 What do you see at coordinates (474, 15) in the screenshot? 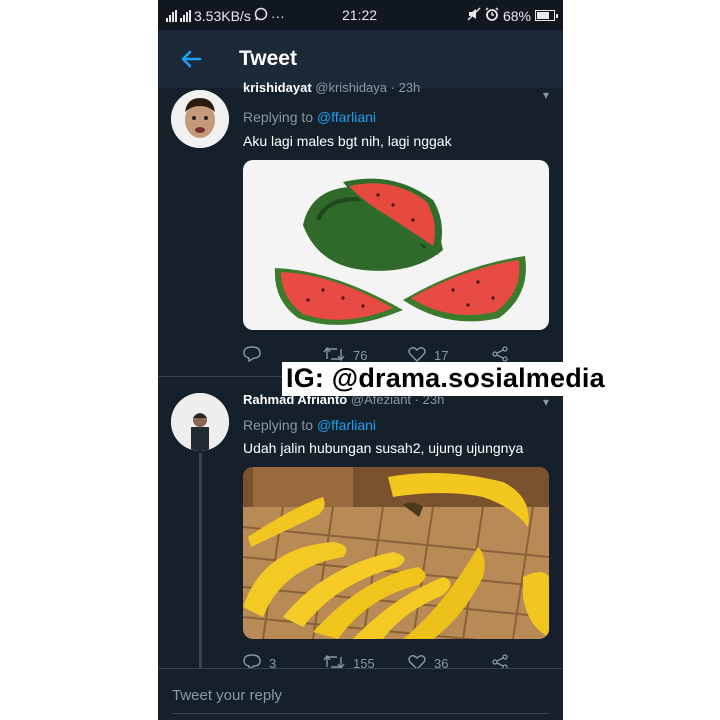
I see `mute-icon` at bounding box center [474, 15].